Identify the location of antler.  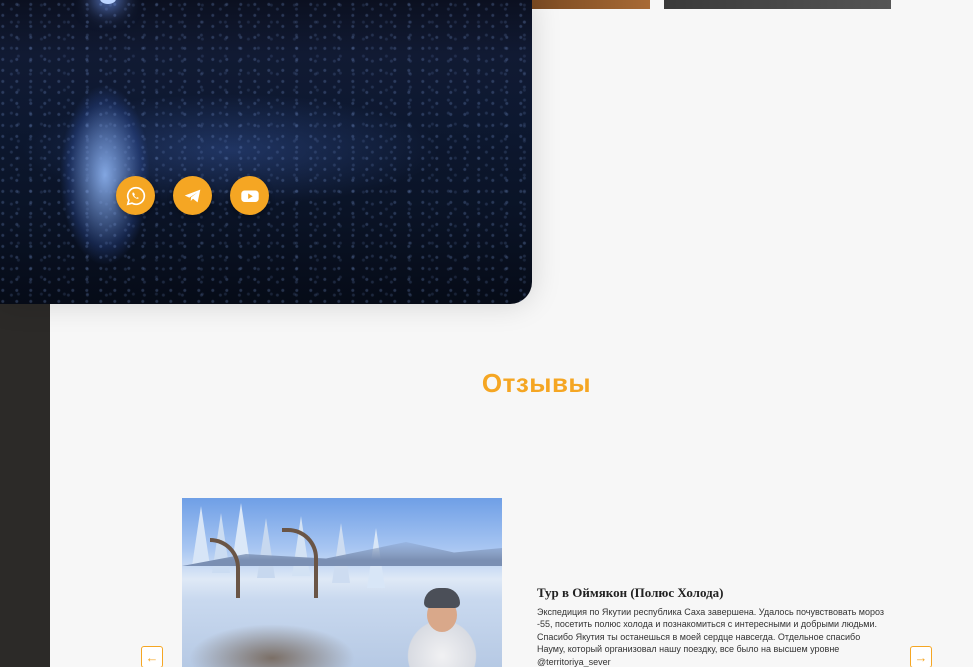
(300, 563).